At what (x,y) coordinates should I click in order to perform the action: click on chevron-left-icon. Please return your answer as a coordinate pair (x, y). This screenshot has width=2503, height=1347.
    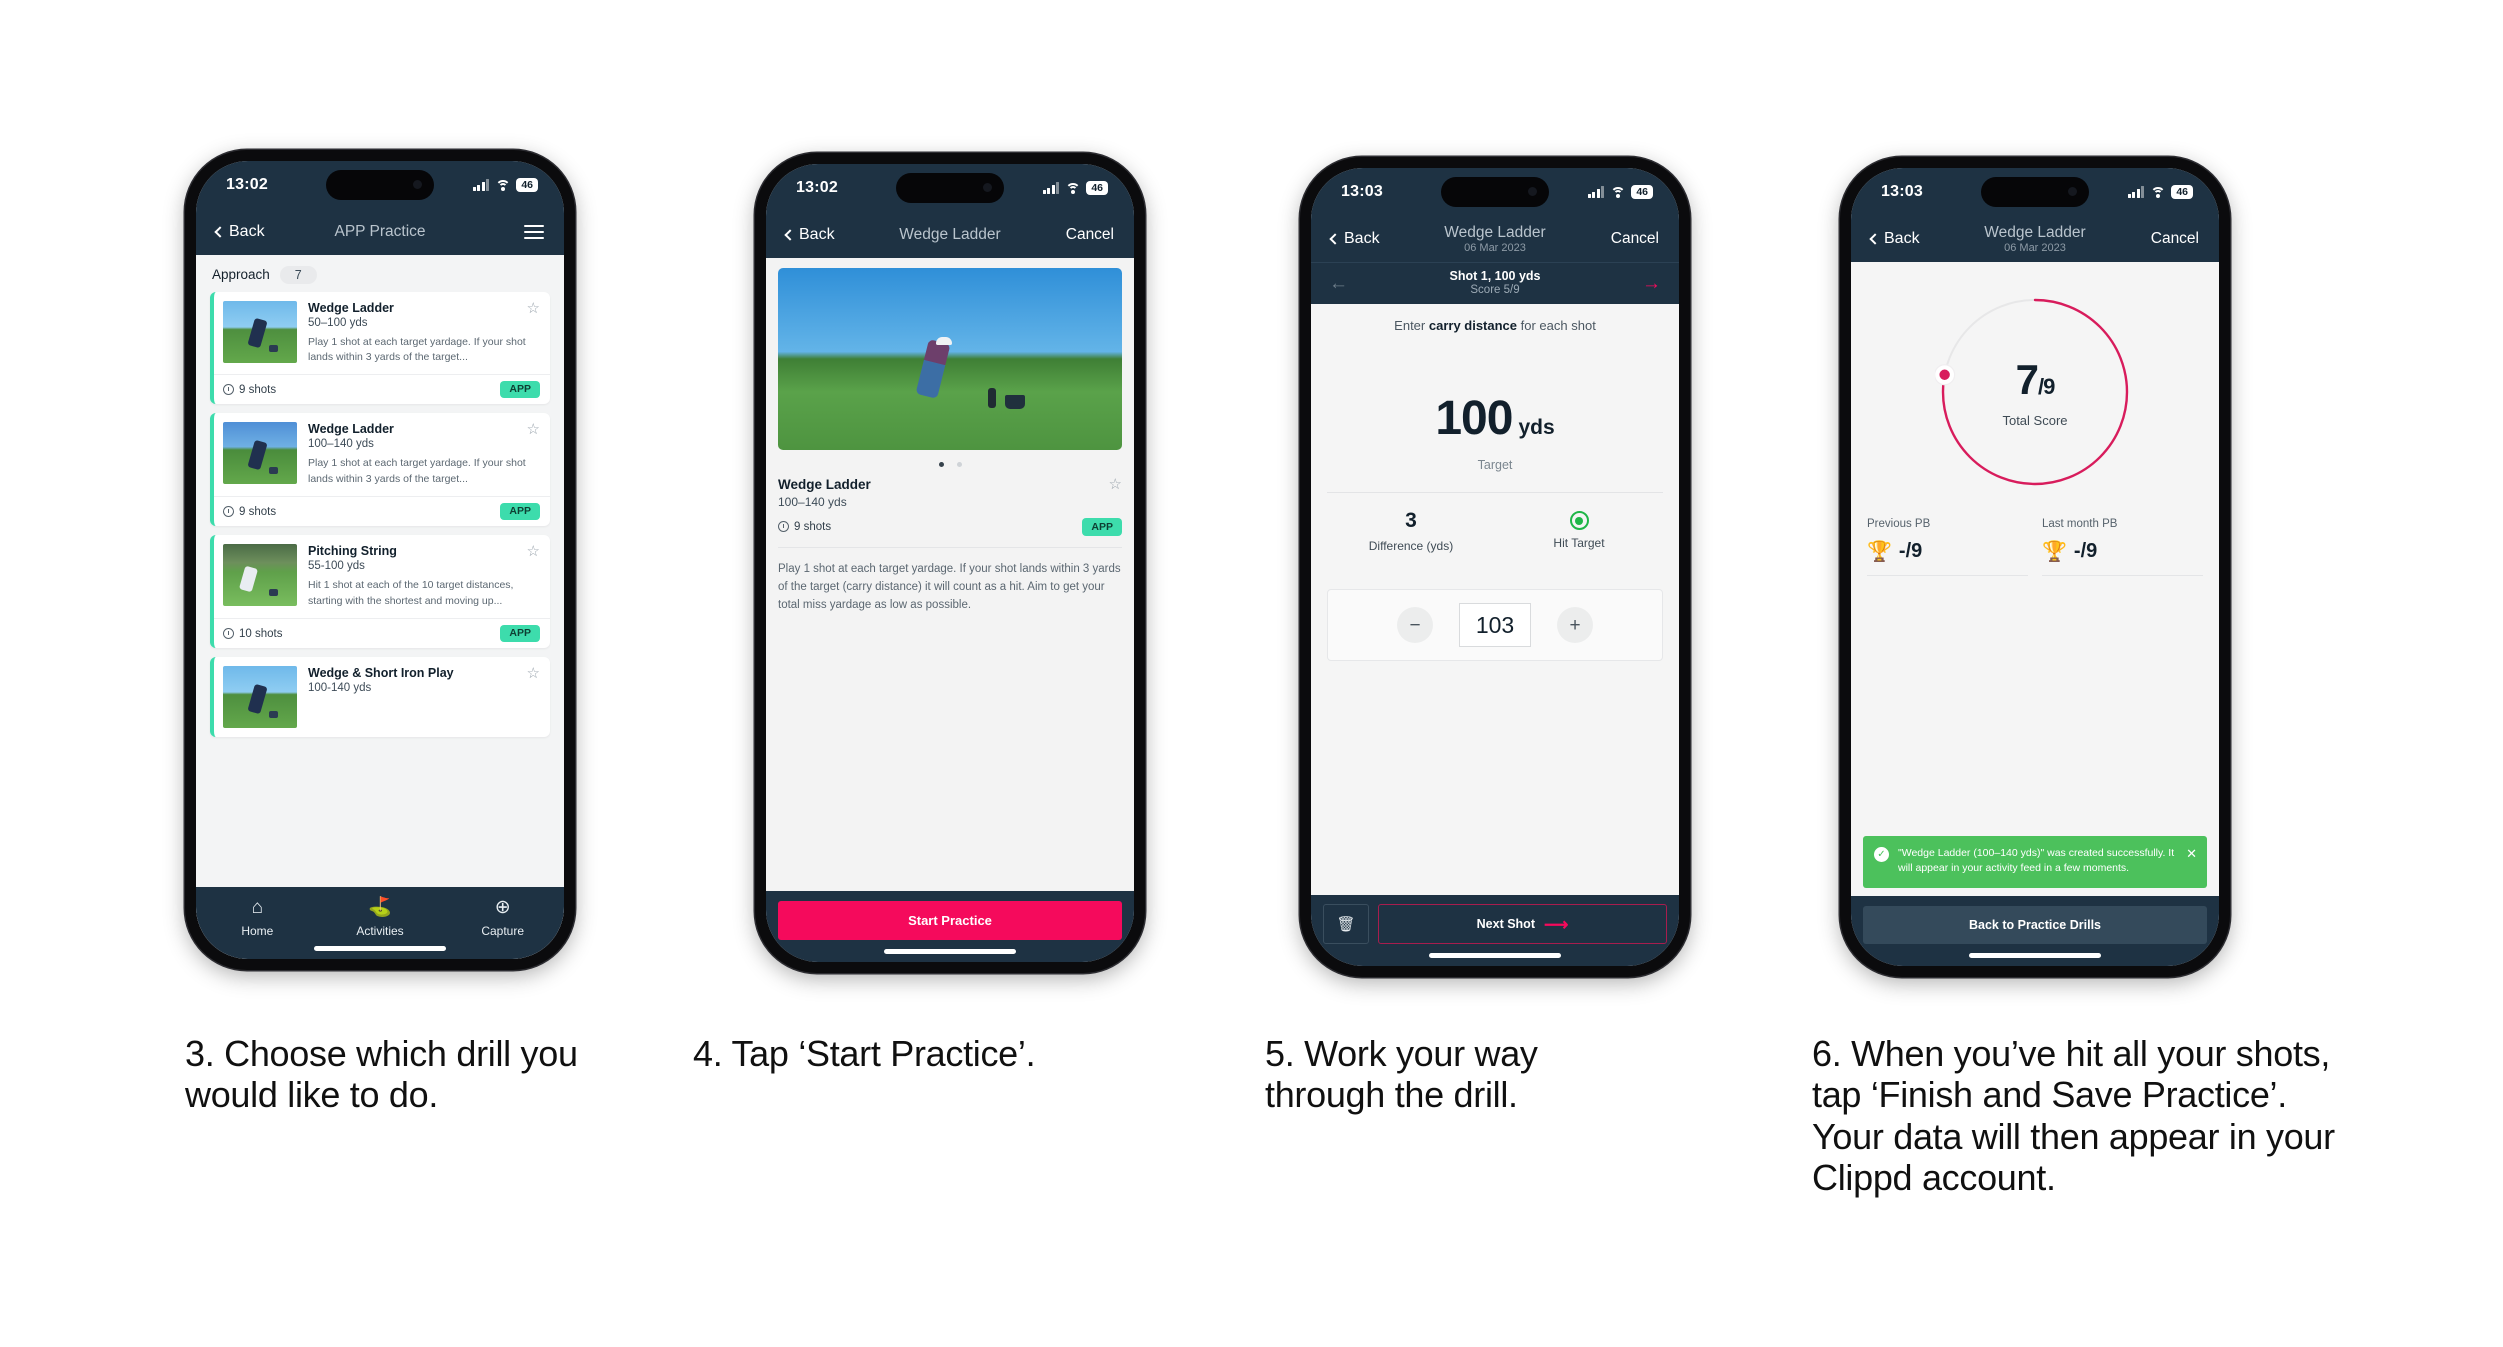
    Looking at the image, I should click on (220, 232).